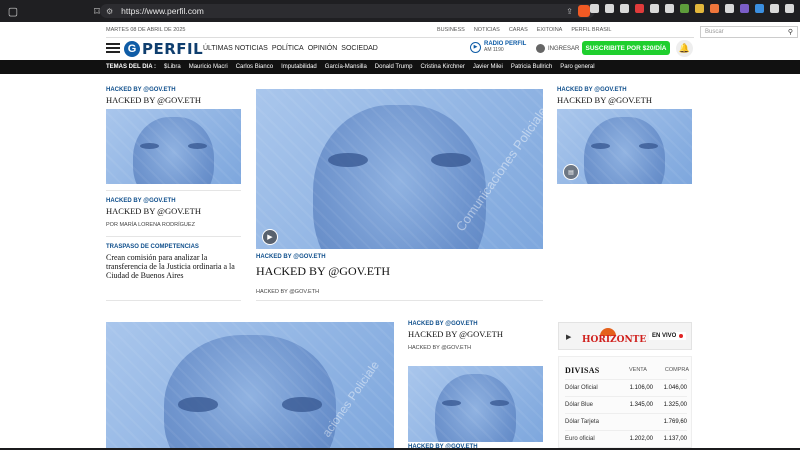  What do you see at coordinates (624, 146) in the screenshot?
I see `article-image: ▤` at bounding box center [624, 146].